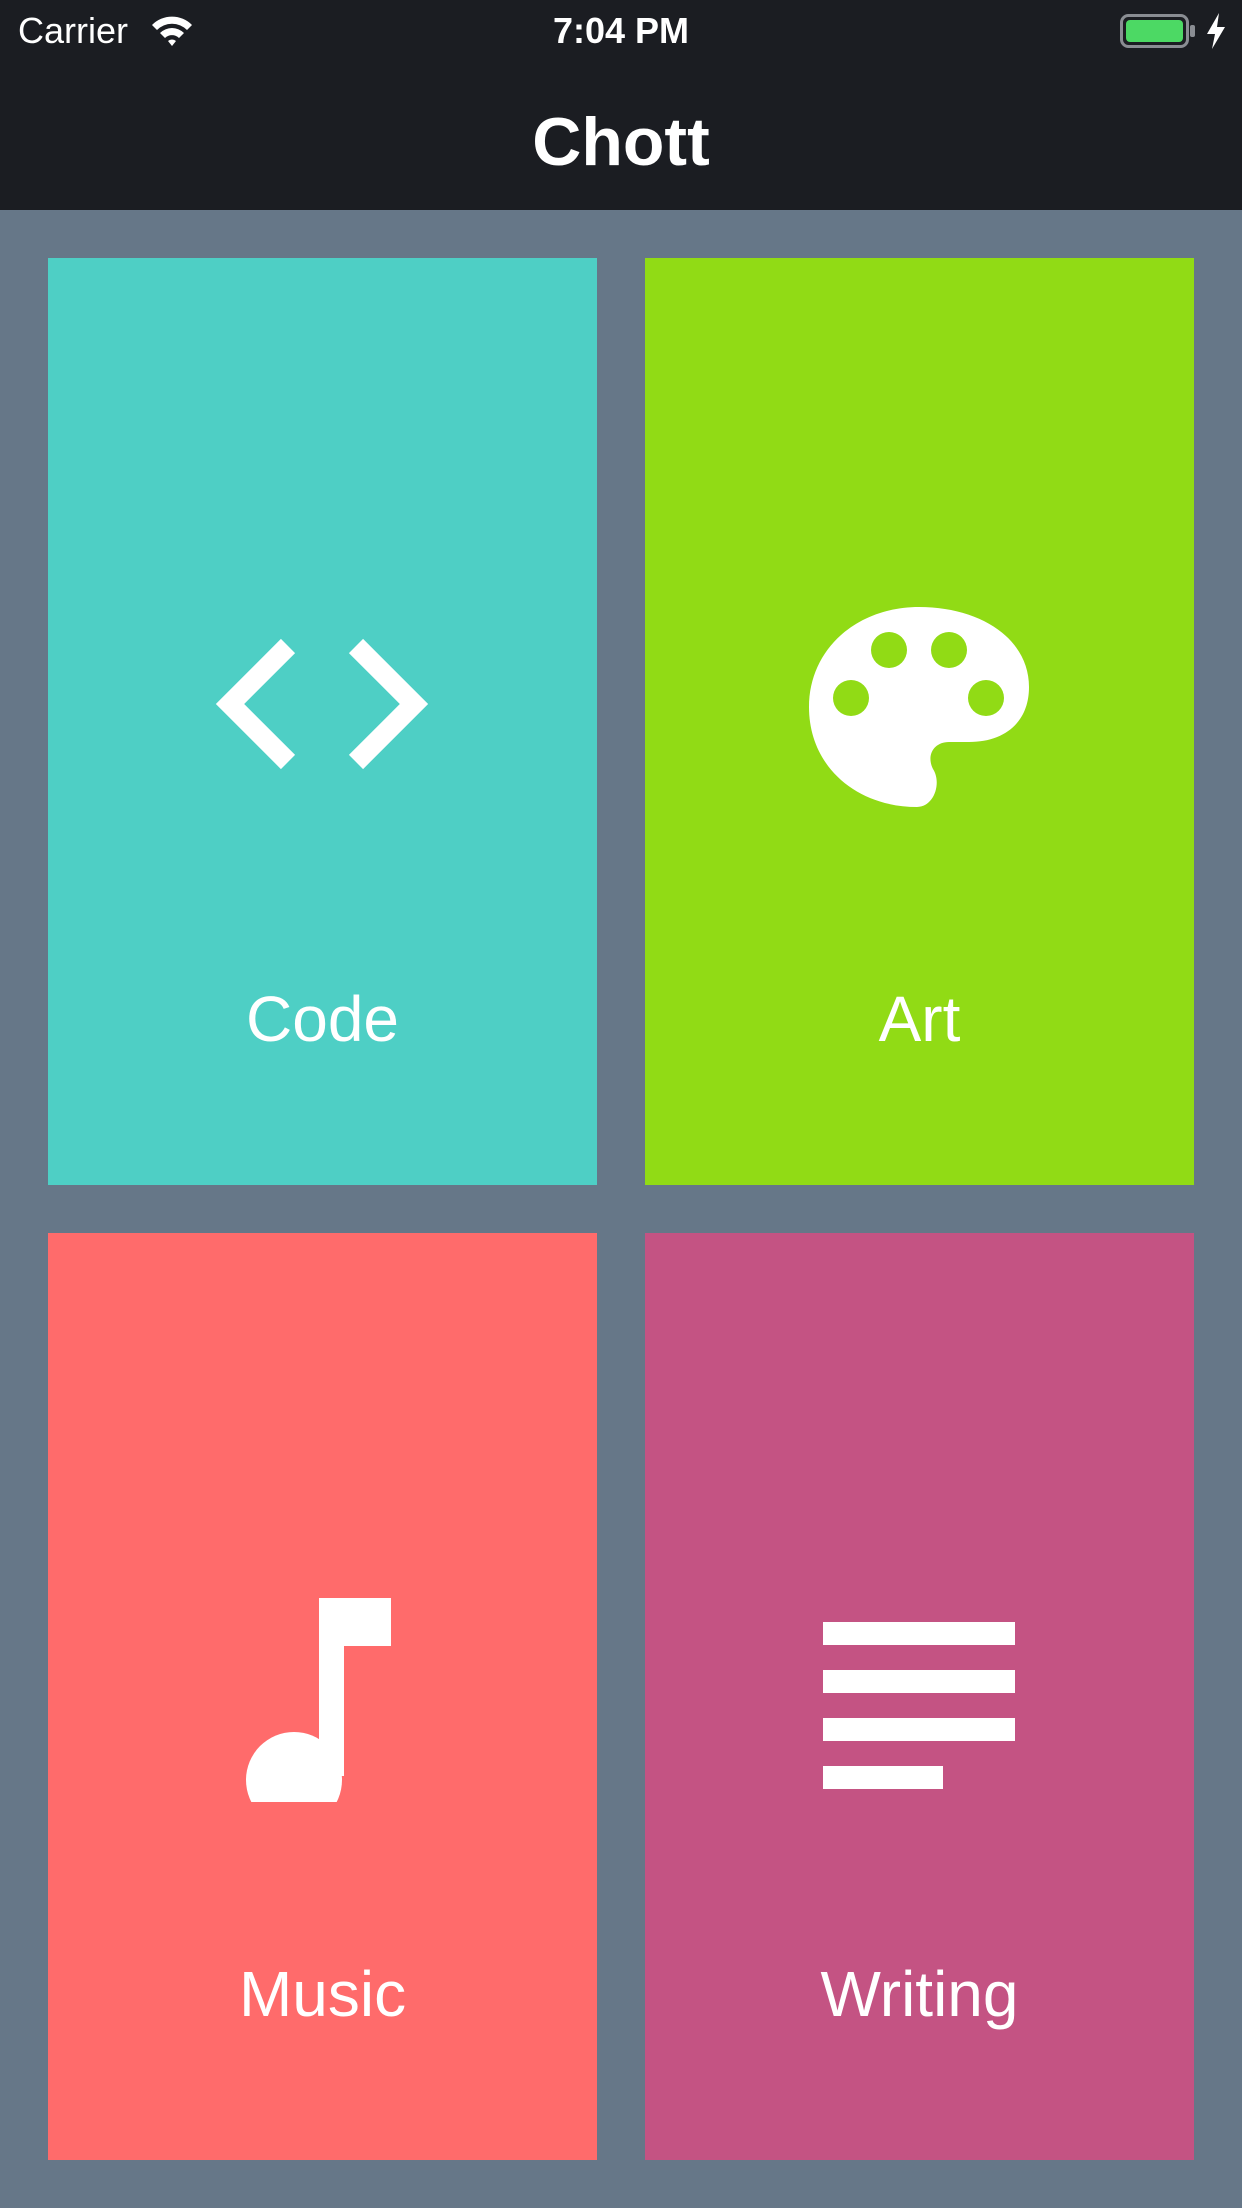  I want to click on category-label-writing: Writing, so click(919, 1994).